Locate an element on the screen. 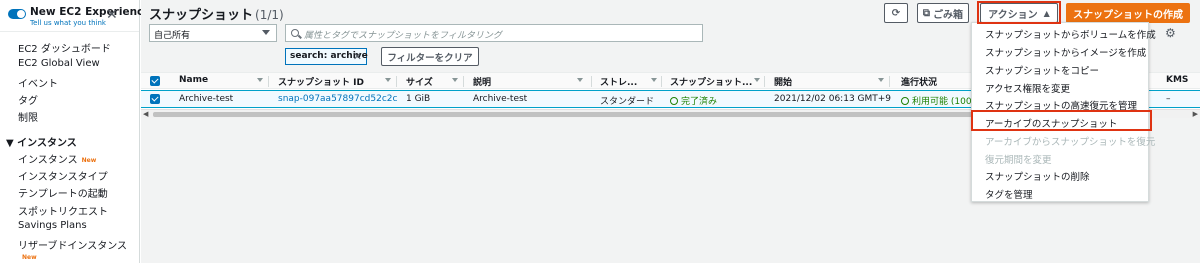 The image size is (1200, 263). selection-count: (1/1) is located at coordinates (269, 15).